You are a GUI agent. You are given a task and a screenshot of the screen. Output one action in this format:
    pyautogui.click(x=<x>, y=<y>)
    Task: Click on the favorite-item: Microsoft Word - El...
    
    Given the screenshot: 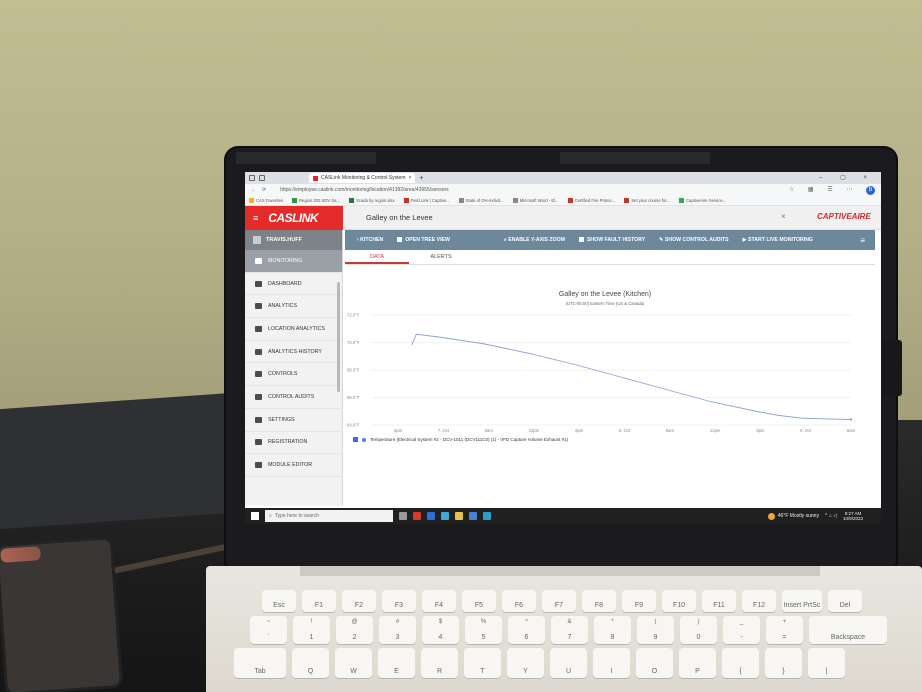 What is the action you would take?
    pyautogui.click(x=535, y=201)
    